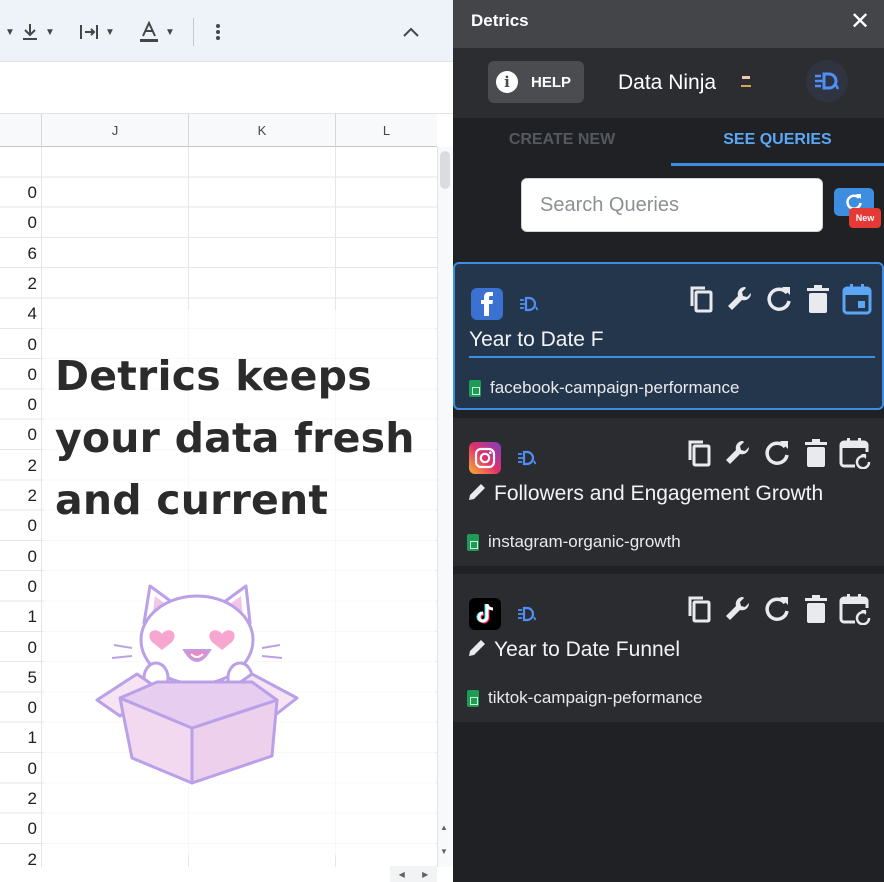 The image size is (884, 882). I want to click on chevron-up-icon, so click(411, 32).